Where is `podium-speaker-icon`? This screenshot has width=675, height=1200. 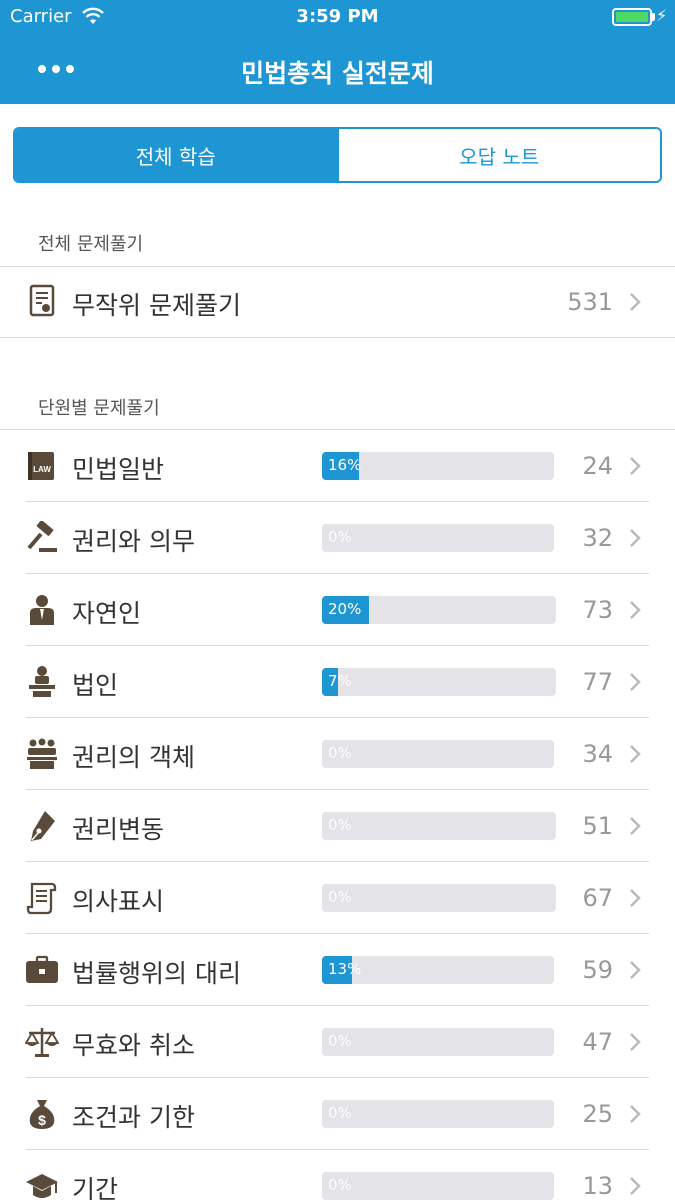 podium-speaker-icon is located at coordinates (42, 681).